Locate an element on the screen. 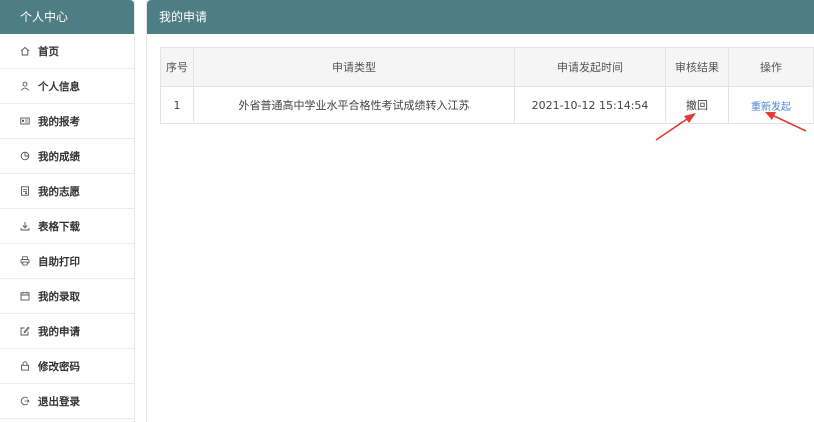 The height and width of the screenshot is (422, 814). sidebar-item-label: 自助打印 is located at coordinates (59, 261).